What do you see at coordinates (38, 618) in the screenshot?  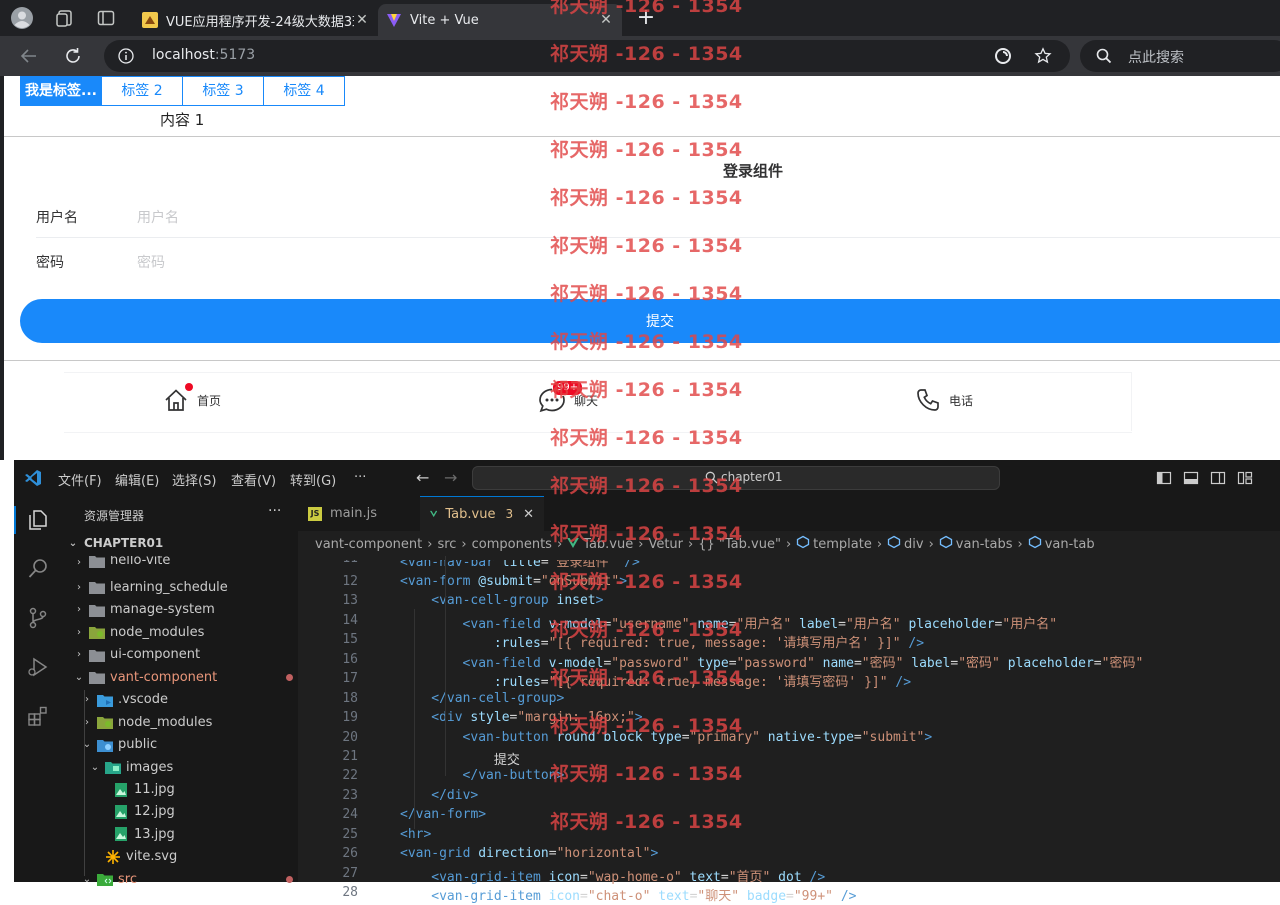 I see `source-control-icon` at bounding box center [38, 618].